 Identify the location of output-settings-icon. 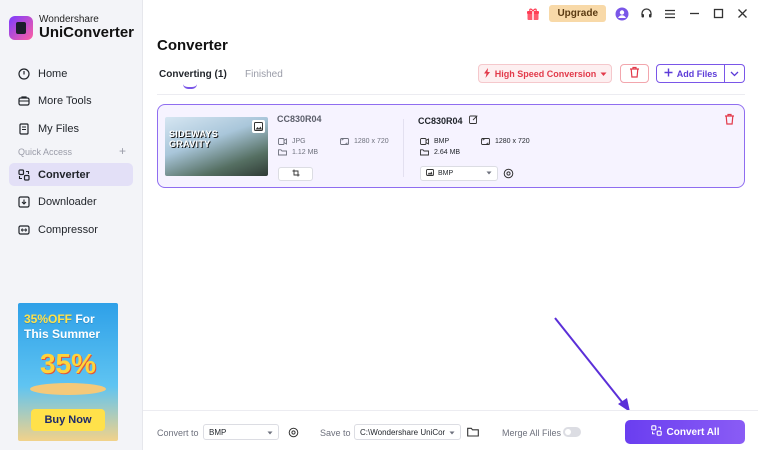
(293, 432).